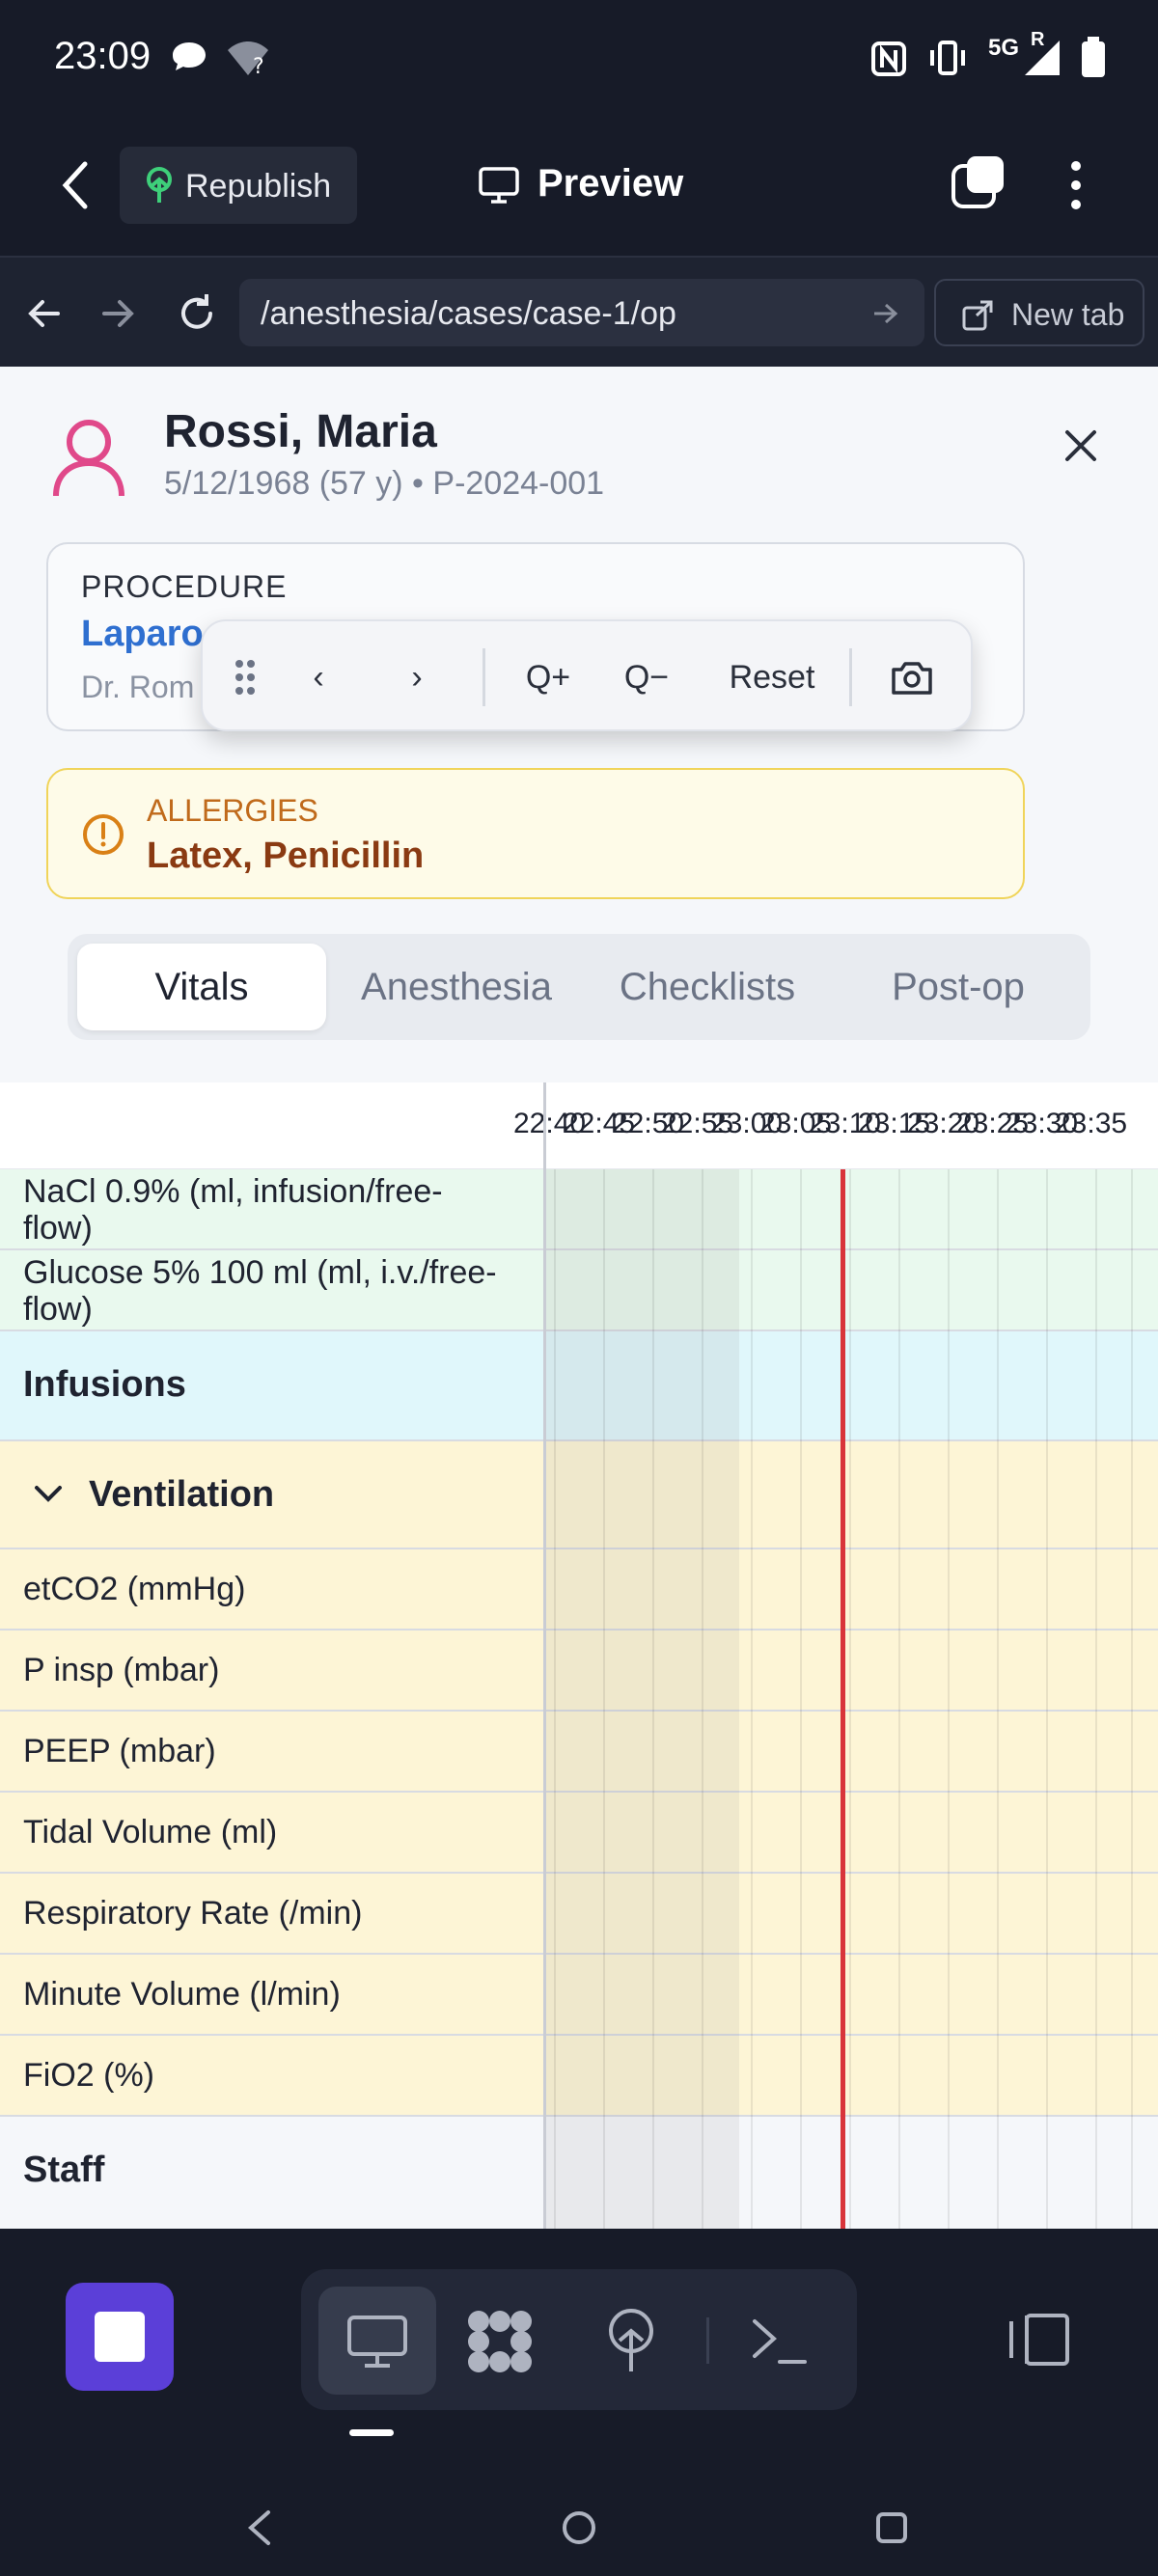  What do you see at coordinates (417, 677) in the screenshot?
I see `next-button: ›` at bounding box center [417, 677].